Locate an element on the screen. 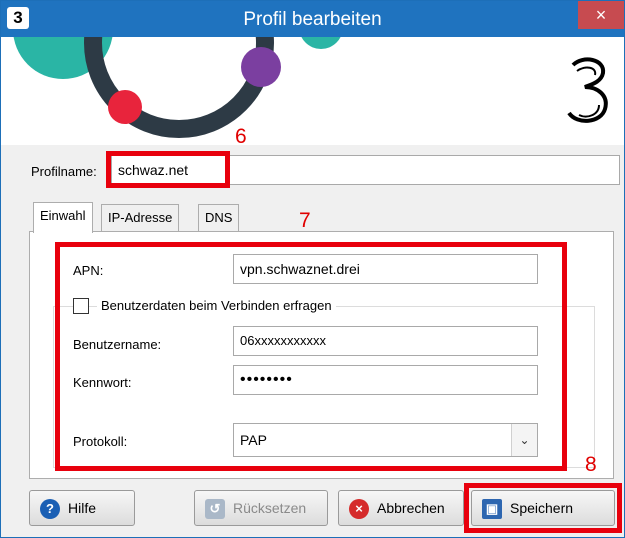  window-title: Profil bearbeiten is located at coordinates (312, 19).